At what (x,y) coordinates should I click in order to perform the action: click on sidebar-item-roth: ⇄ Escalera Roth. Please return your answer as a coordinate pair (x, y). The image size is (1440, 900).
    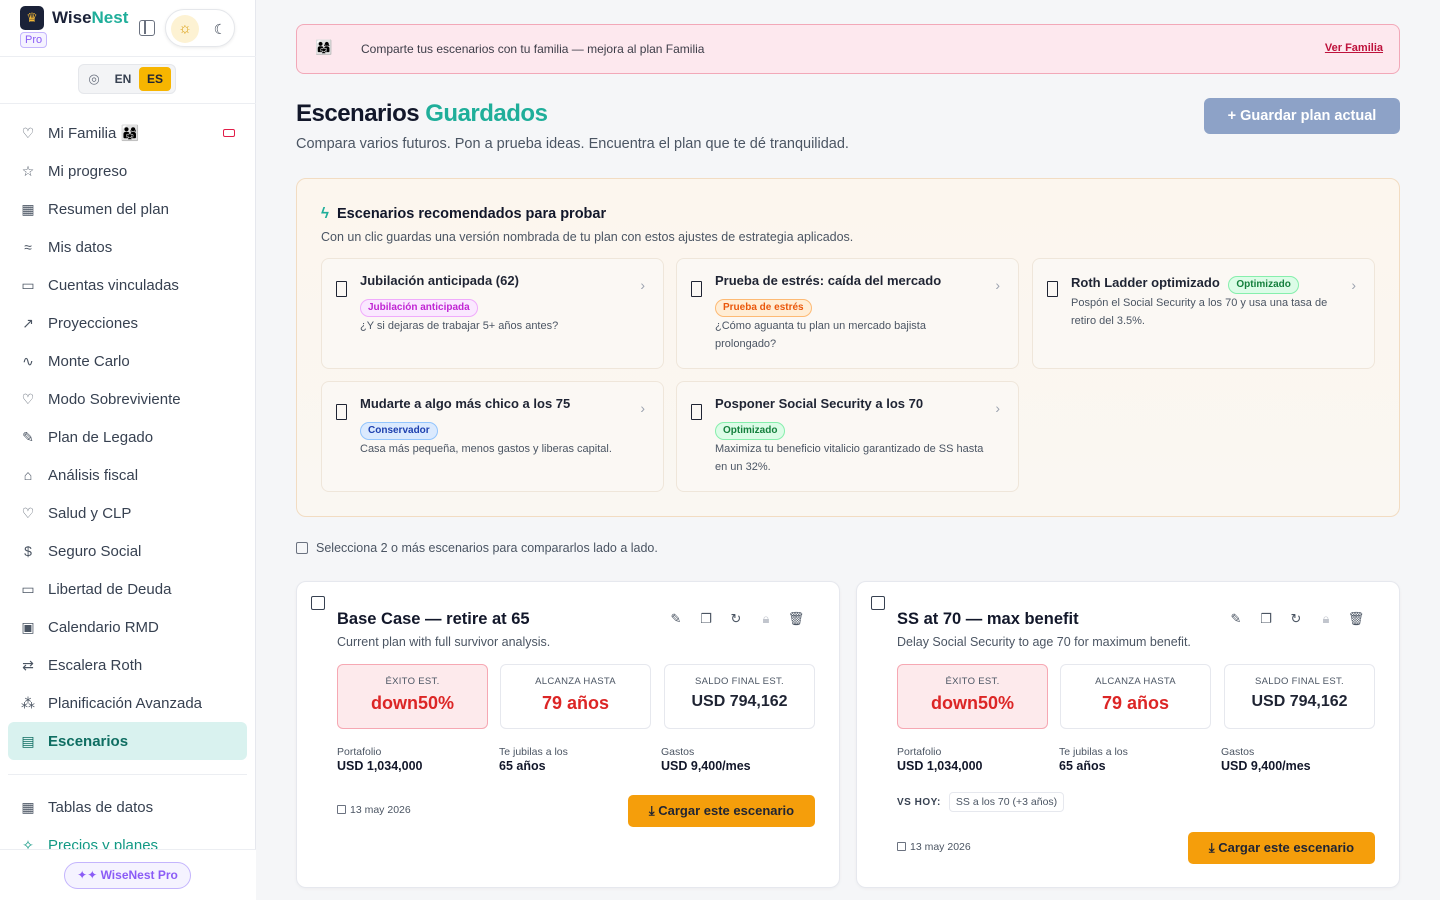
    Looking at the image, I should click on (127, 665).